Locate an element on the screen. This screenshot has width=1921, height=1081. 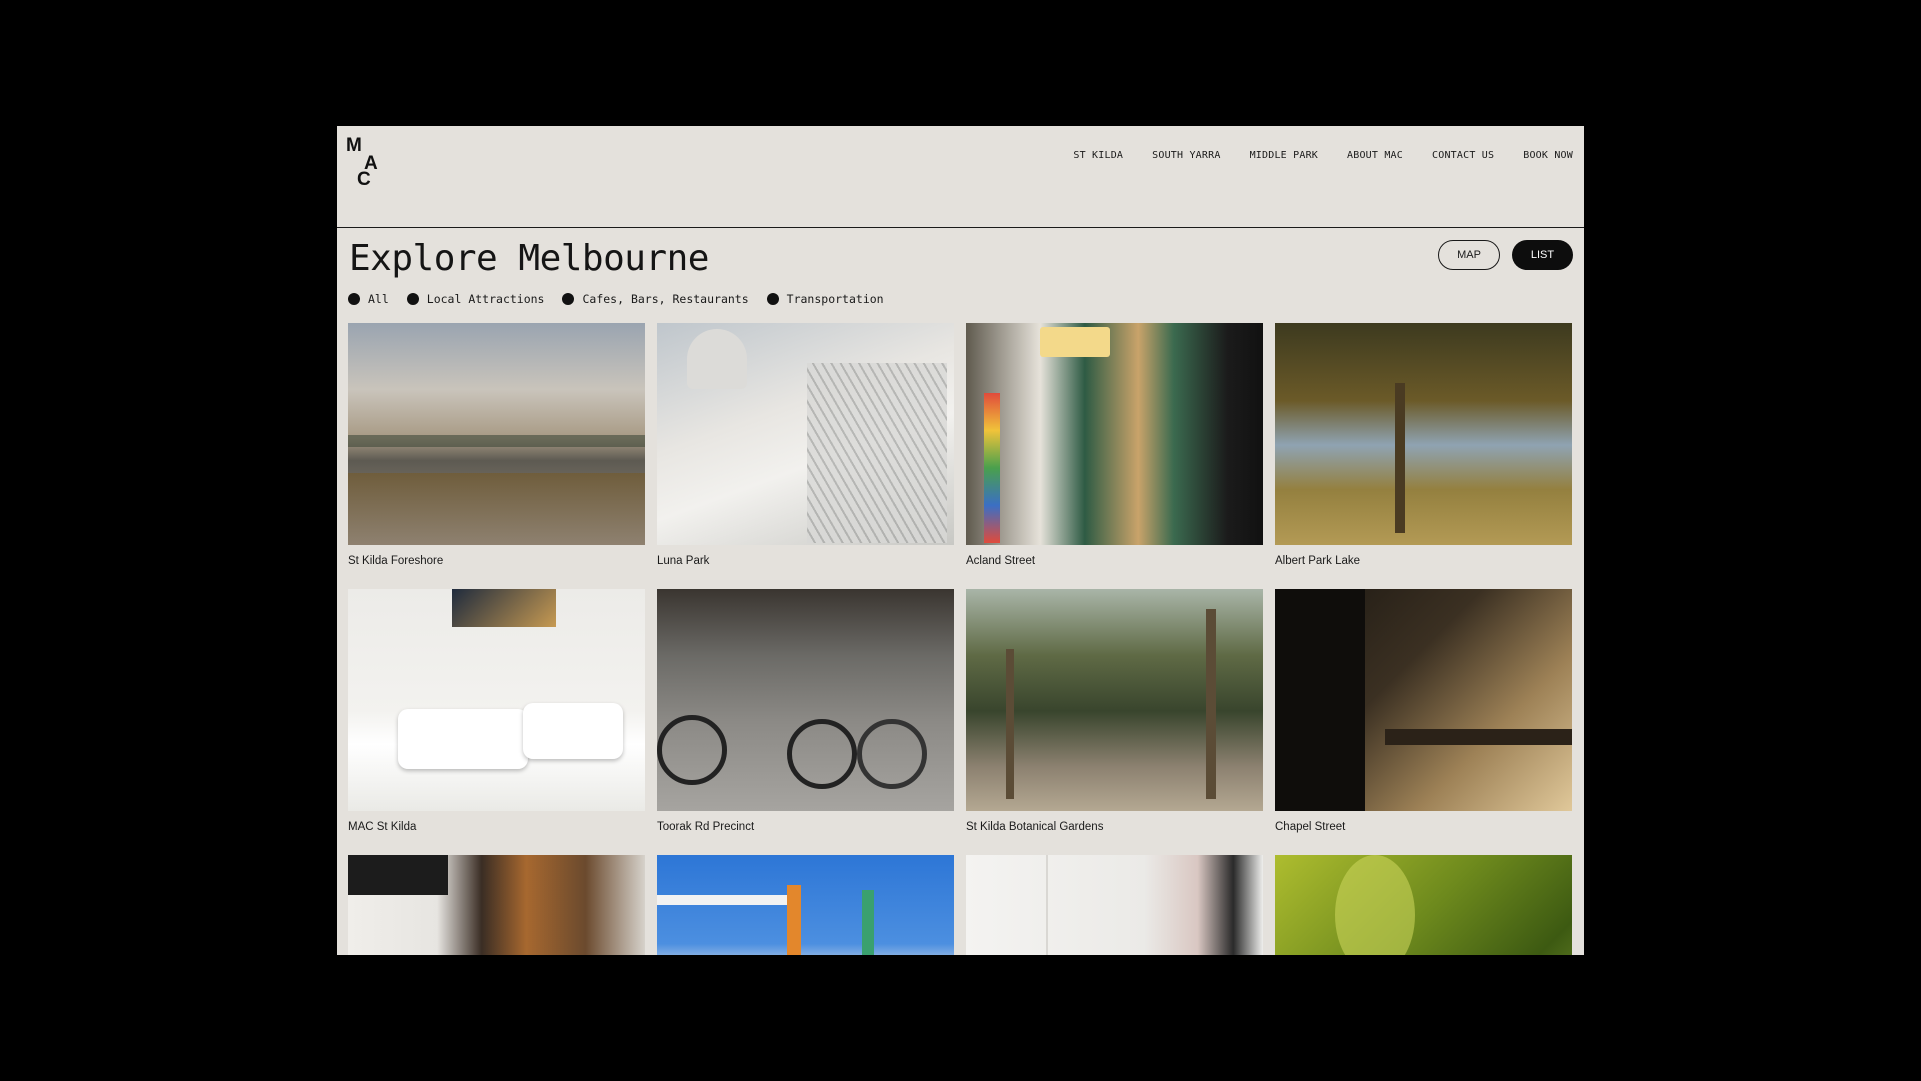
map-view-button: MAP is located at coordinates (1469, 255).